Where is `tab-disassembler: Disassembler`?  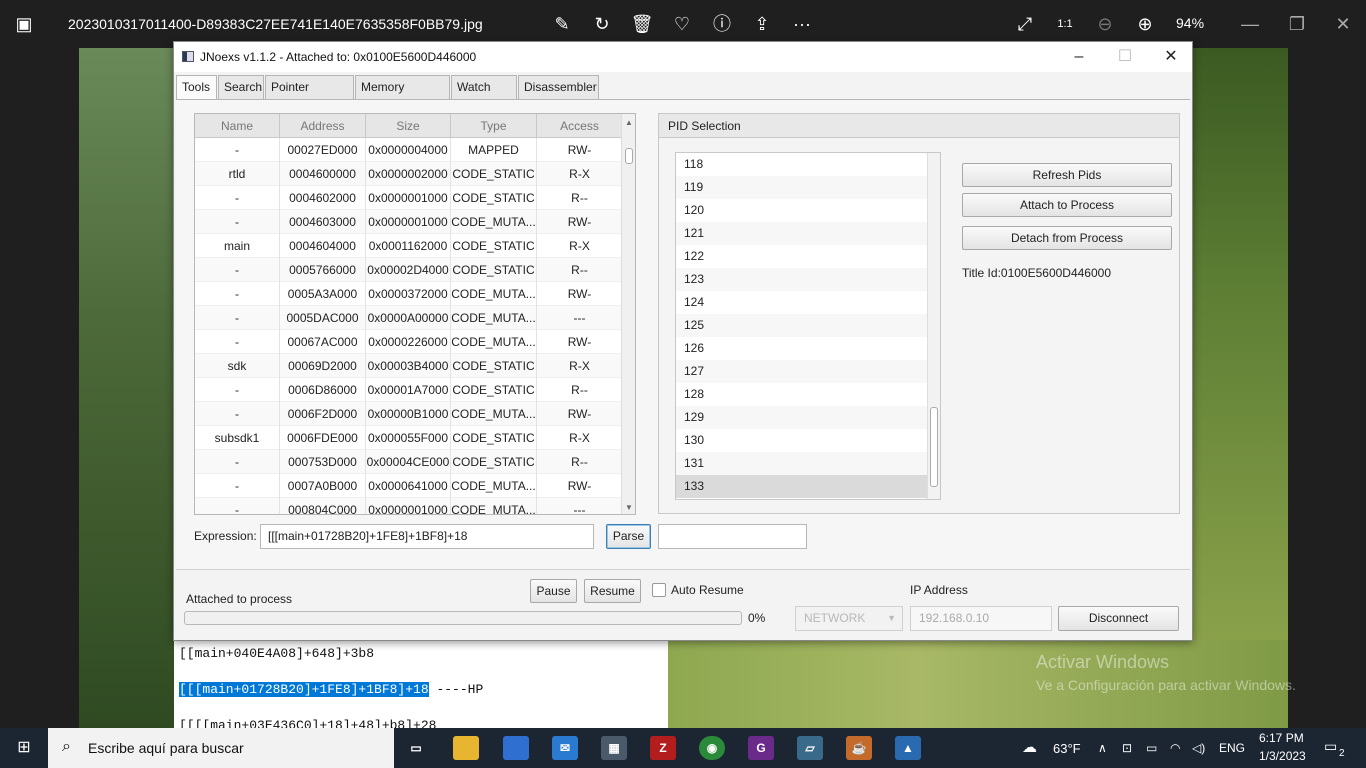 tab-disassembler: Disassembler is located at coordinates (558, 87).